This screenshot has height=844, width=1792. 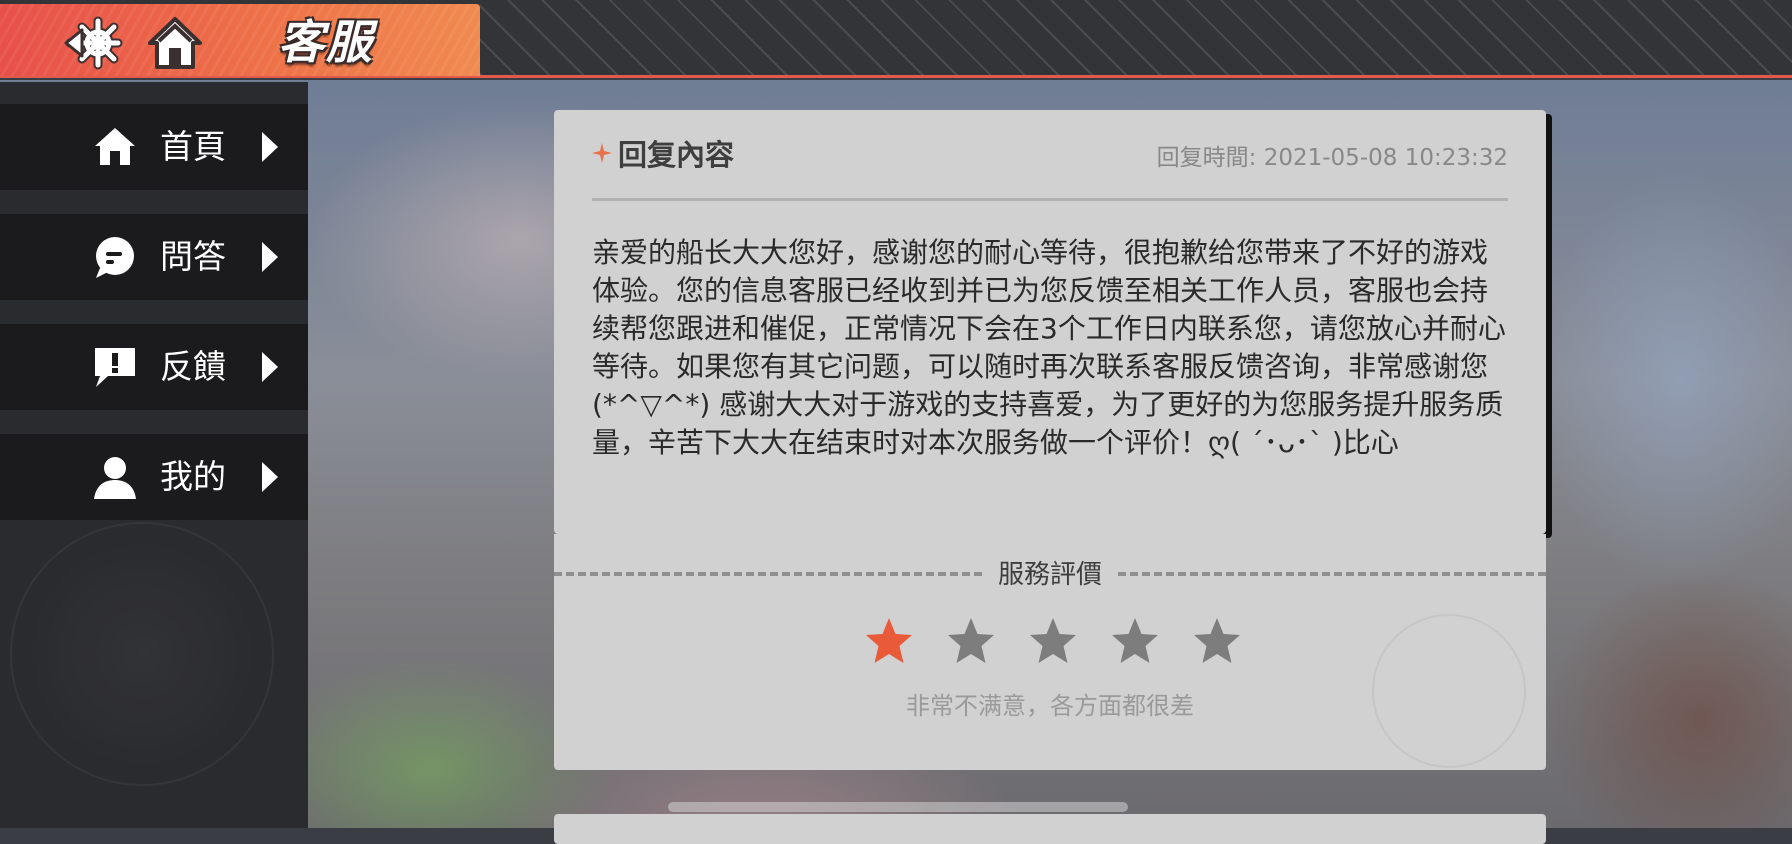 I want to click on chat-bubble-icon, so click(x=115, y=257).